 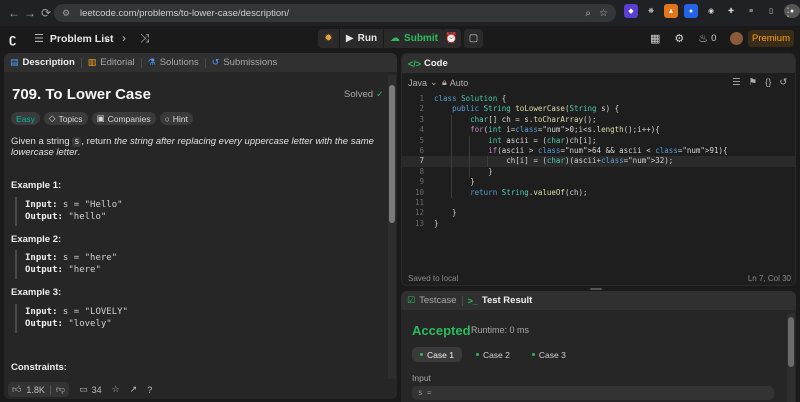 What do you see at coordinates (419, 223) in the screenshot?
I see `line-number: 13` at bounding box center [419, 223].